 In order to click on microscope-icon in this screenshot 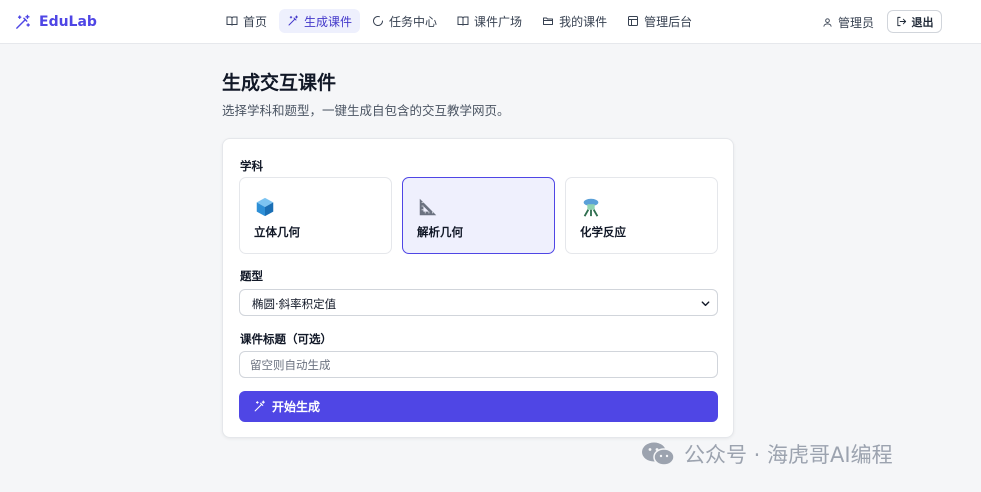, I will do `click(591, 207)`.